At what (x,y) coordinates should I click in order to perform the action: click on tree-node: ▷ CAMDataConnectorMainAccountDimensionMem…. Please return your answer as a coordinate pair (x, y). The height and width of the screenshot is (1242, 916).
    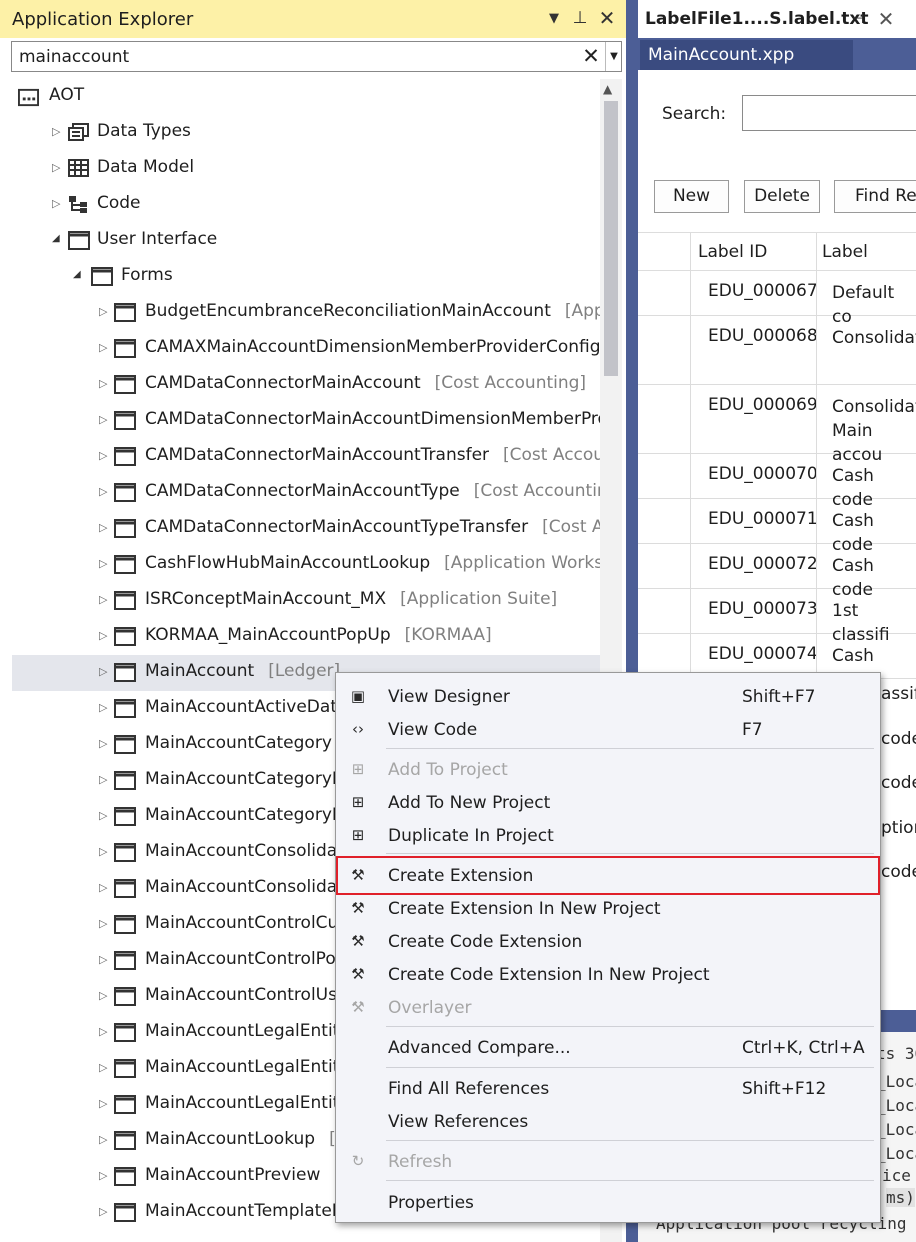
    Looking at the image, I should click on (300, 421).